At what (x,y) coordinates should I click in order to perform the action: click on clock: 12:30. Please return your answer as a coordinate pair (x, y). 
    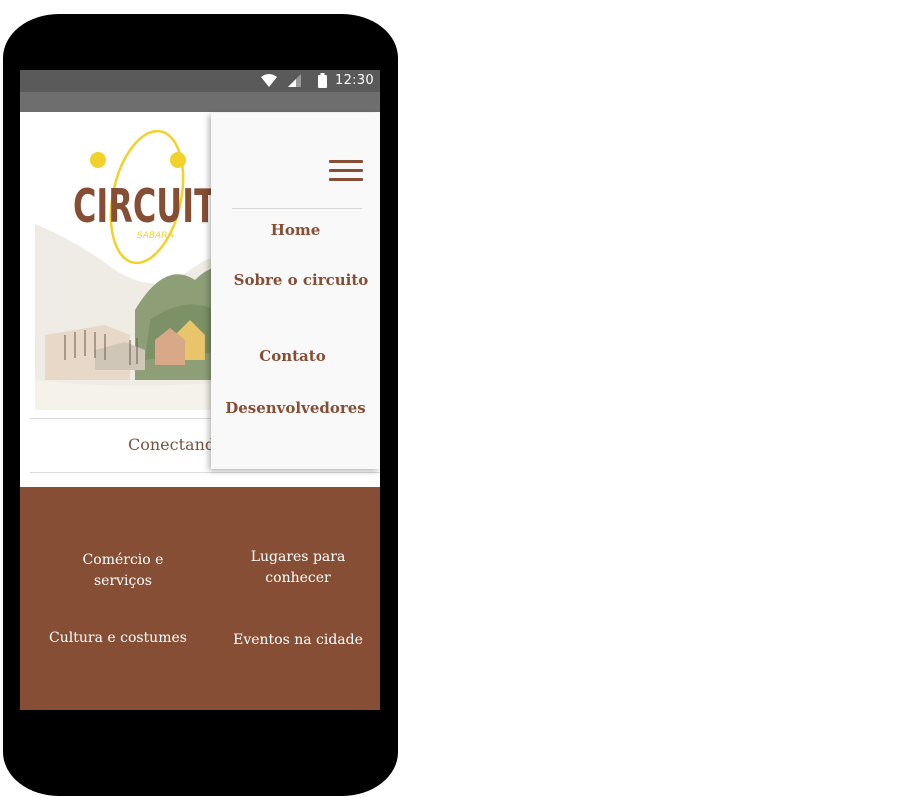
    Looking at the image, I should click on (354, 80).